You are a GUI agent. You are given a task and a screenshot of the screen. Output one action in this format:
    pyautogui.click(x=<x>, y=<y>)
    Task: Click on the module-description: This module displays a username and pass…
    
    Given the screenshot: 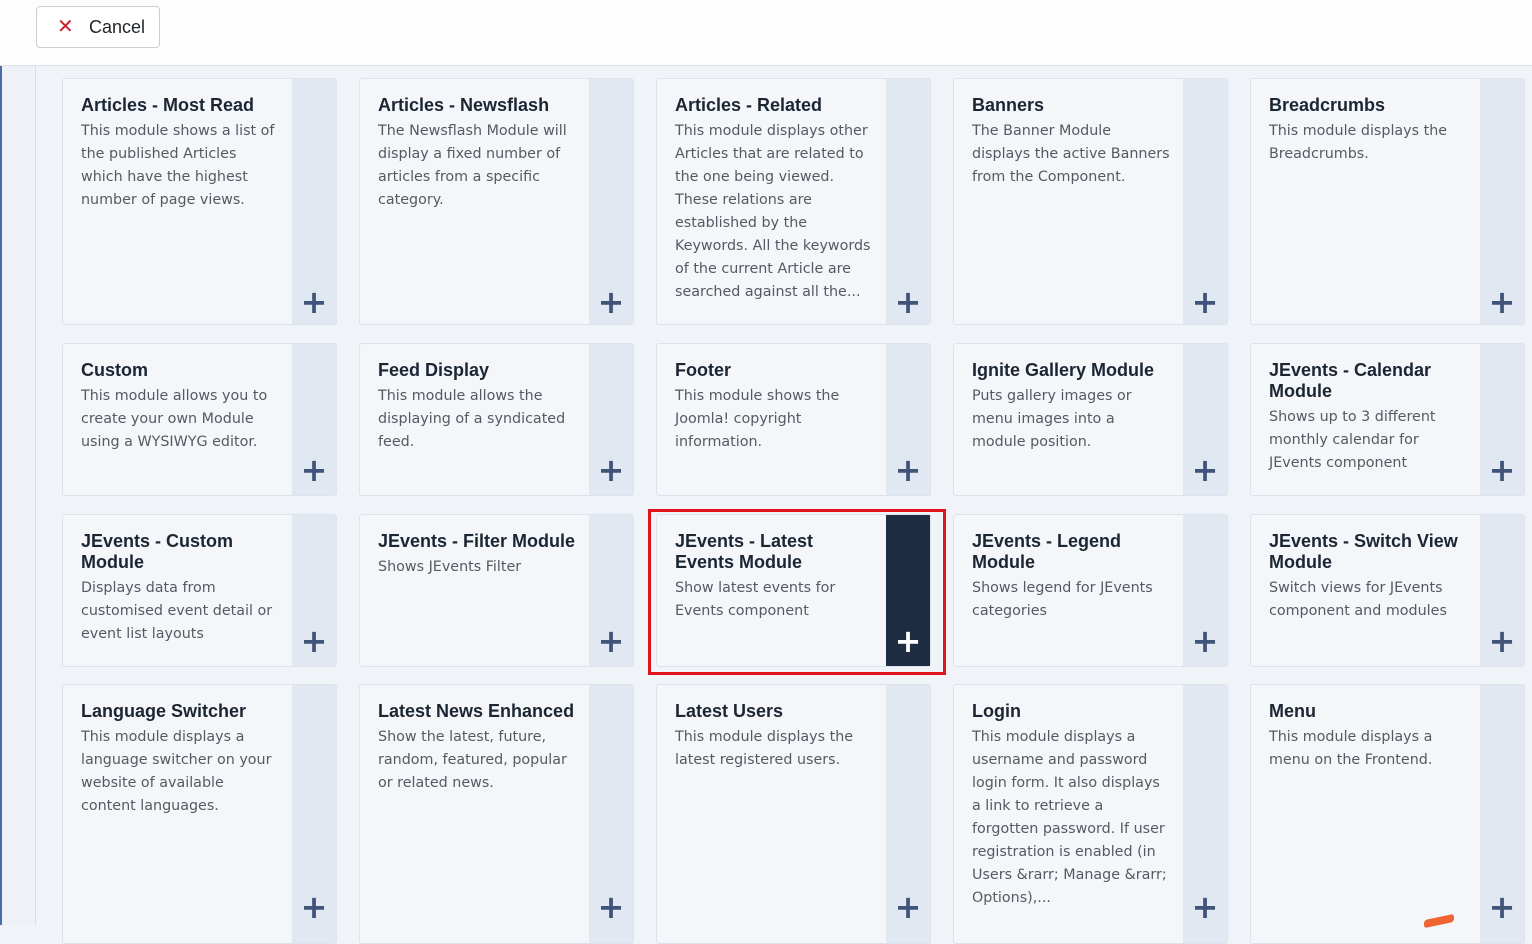 What is the action you would take?
    pyautogui.click(x=1069, y=817)
    